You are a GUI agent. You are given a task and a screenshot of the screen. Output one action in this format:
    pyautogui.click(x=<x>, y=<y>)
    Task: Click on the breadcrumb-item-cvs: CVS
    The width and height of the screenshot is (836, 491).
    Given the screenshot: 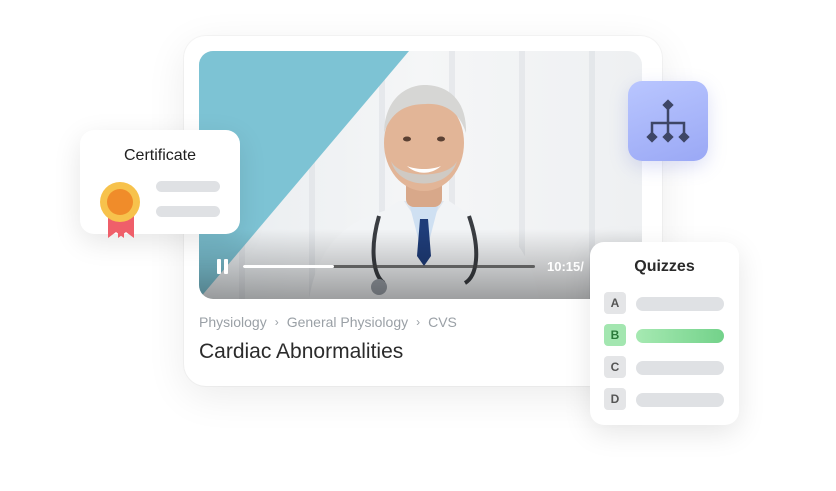 What is the action you would take?
    pyautogui.click(x=442, y=322)
    